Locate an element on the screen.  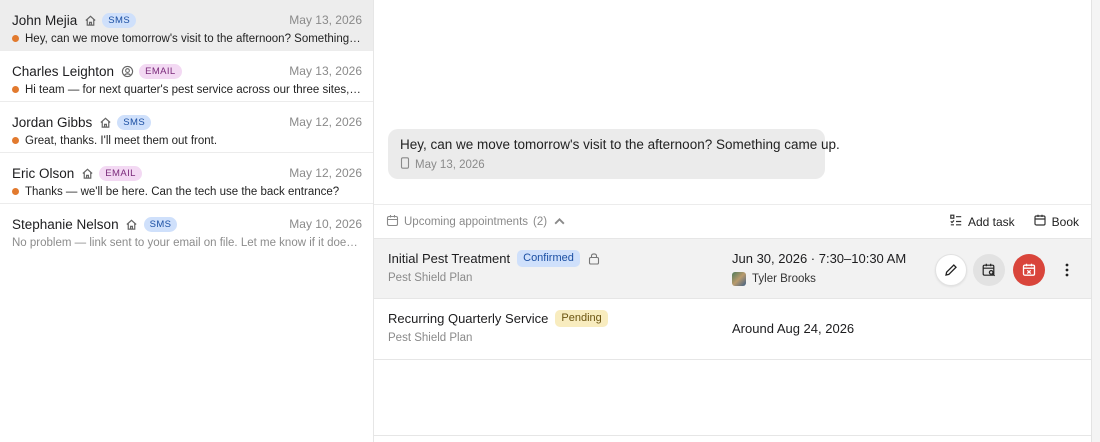
appointment-time: Jun 30, 2026 · 7:30–10:30 AM is located at coordinates (819, 258).